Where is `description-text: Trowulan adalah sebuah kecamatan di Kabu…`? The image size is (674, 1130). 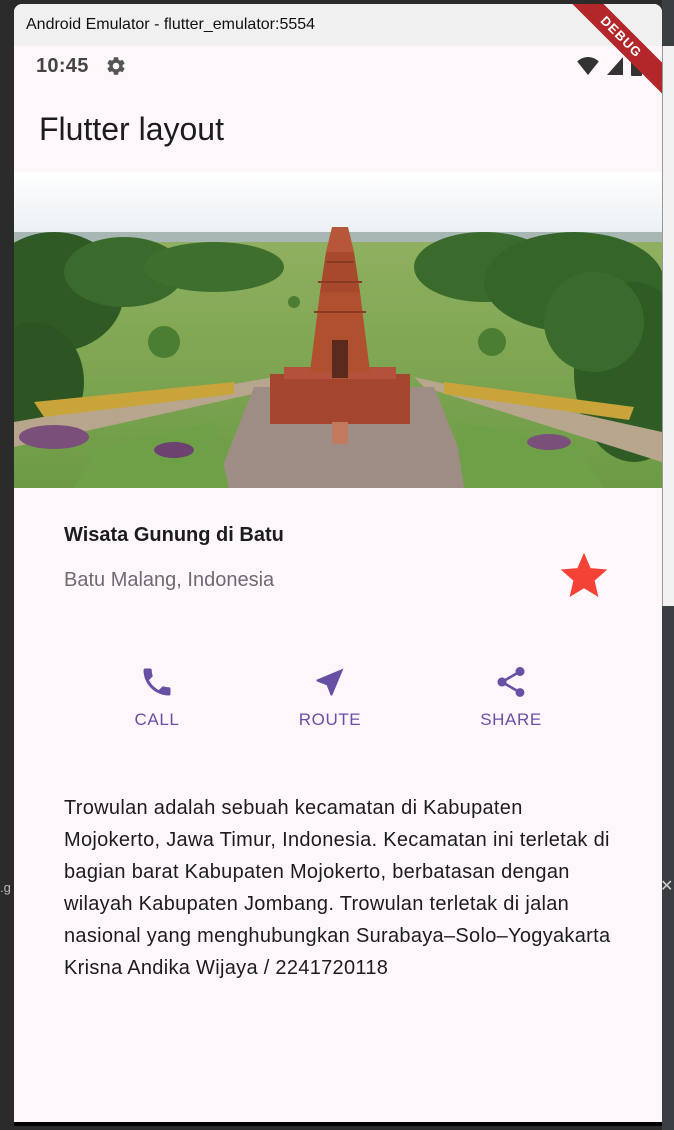 description-text: Trowulan adalah sebuah kecamatan di Kabu… is located at coordinates (337, 888).